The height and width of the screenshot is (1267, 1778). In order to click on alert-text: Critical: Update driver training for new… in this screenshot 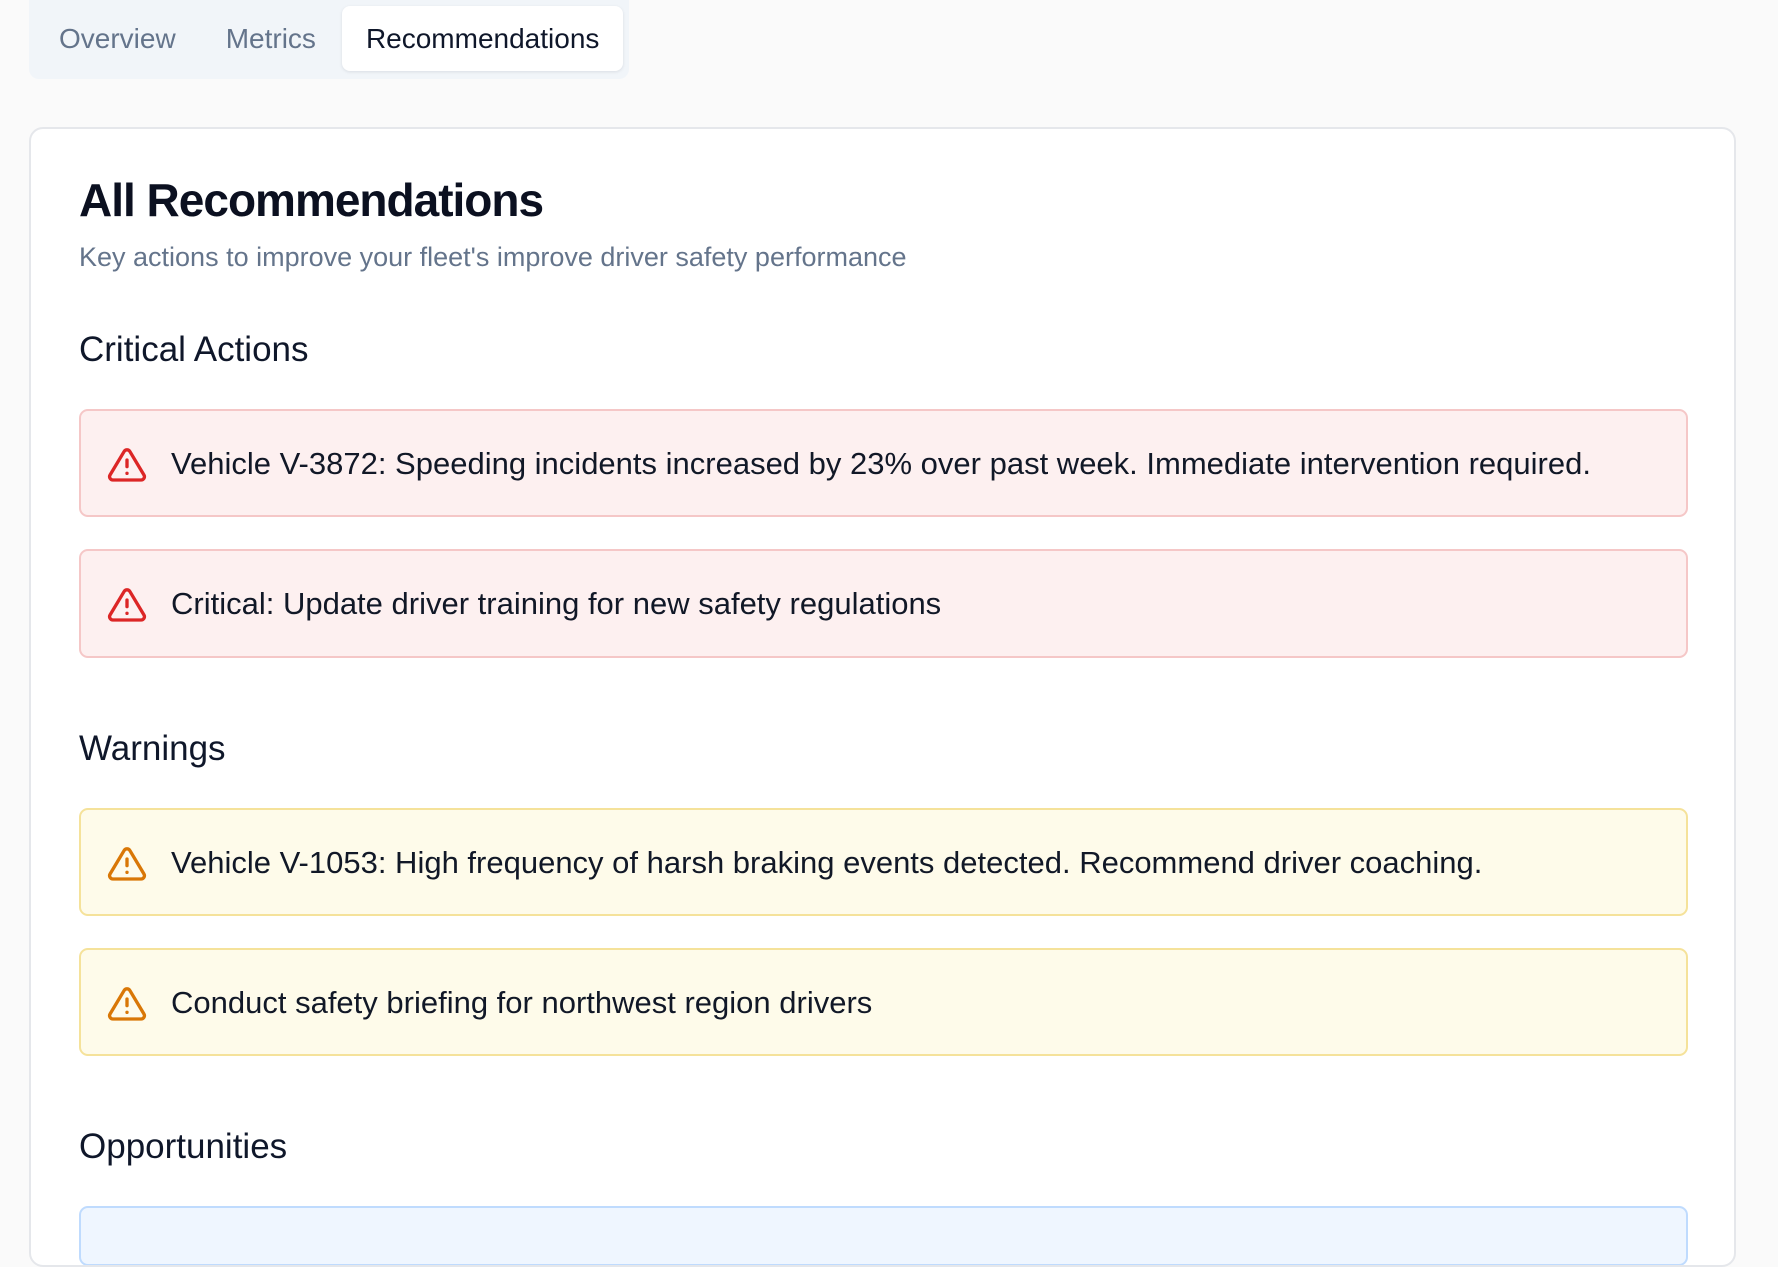, I will do `click(556, 604)`.